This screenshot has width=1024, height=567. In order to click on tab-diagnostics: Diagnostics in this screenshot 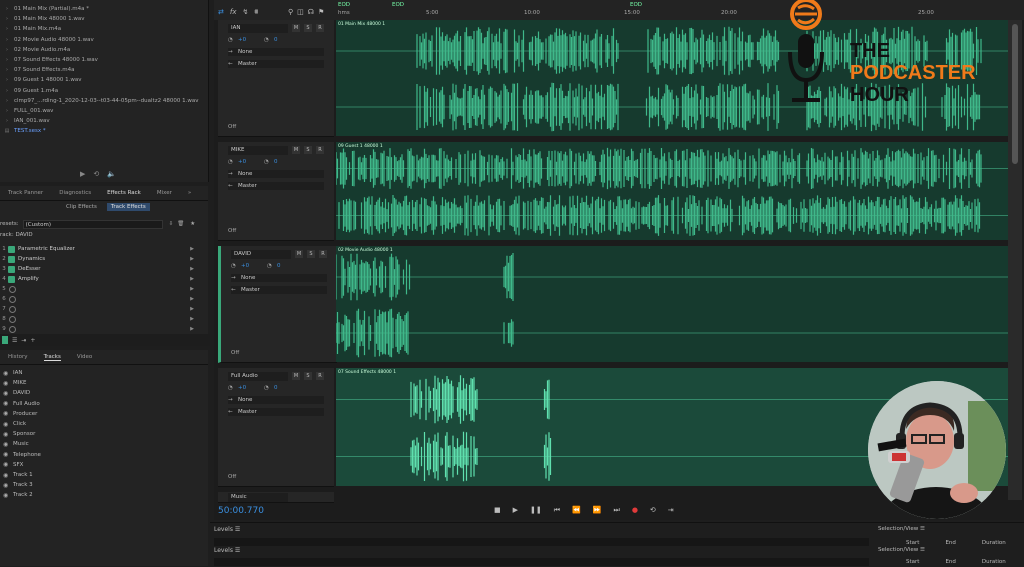, I will do `click(75, 193)`.